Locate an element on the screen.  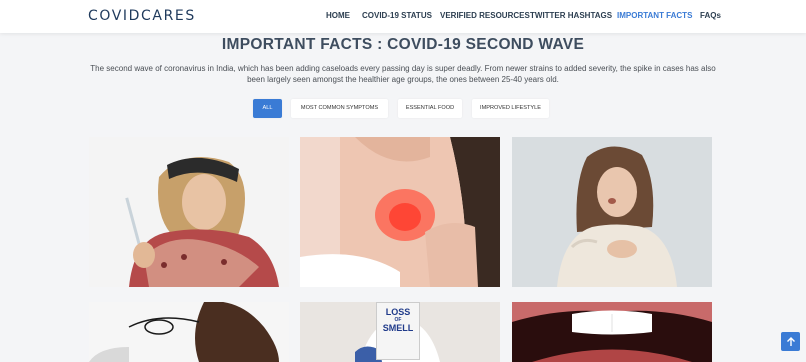
open-mouth-tongue-photo is located at coordinates (612, 332).